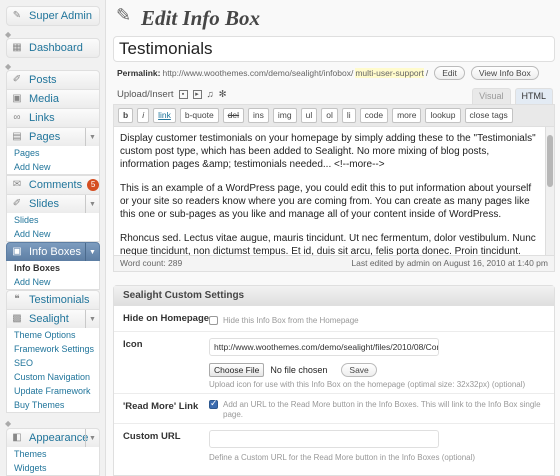  Describe the element at coordinates (53, 252) in the screenshot. I see `menu-info-boxes: ▣ Info Boxes ▼` at that location.